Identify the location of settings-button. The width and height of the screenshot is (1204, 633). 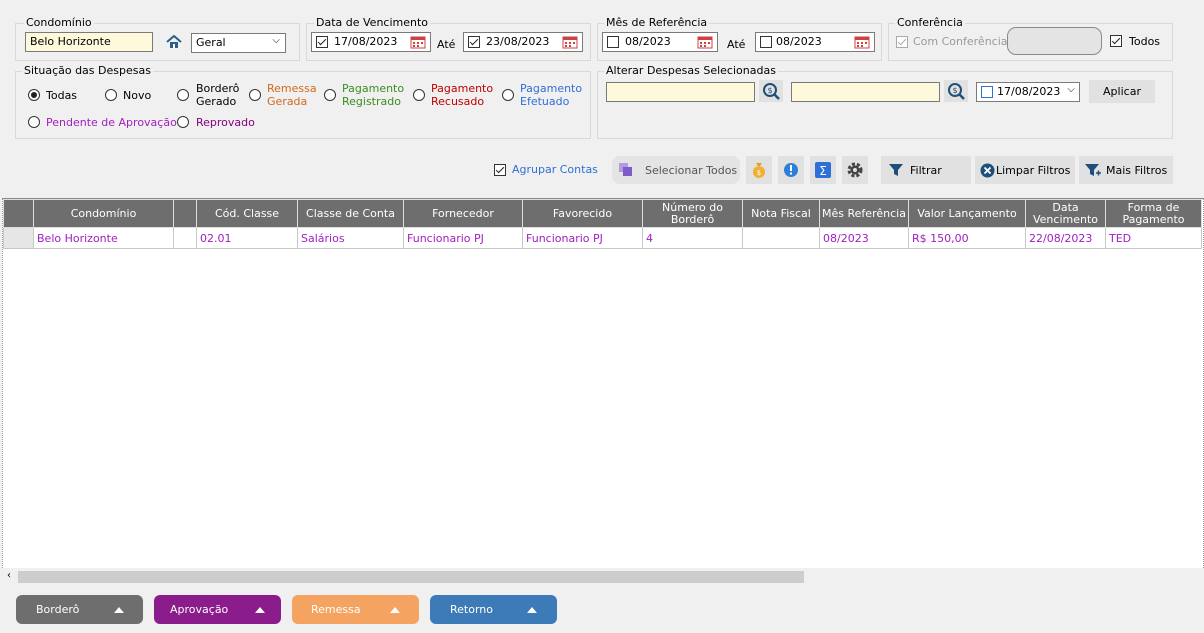
(855, 170).